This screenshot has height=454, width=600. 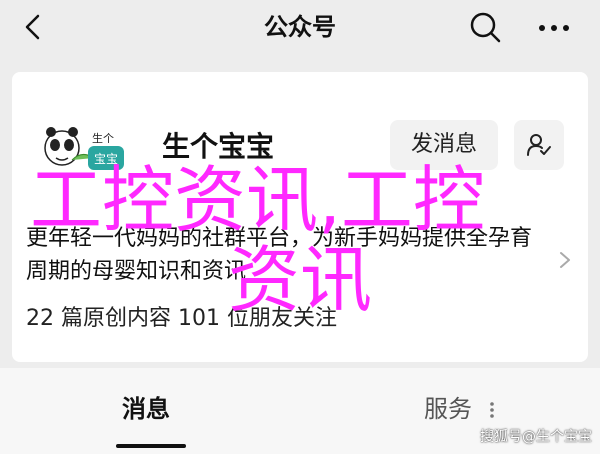 I want to click on tab-messages: 消息, so click(x=146, y=409).